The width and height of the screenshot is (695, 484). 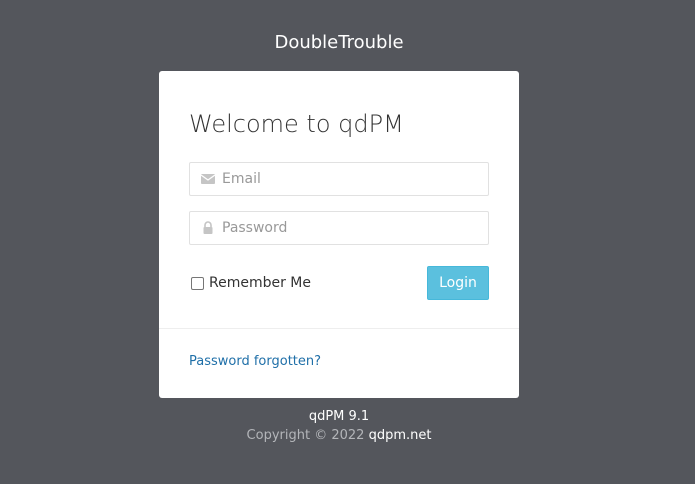 What do you see at coordinates (349, 228) in the screenshot?
I see `password-input` at bounding box center [349, 228].